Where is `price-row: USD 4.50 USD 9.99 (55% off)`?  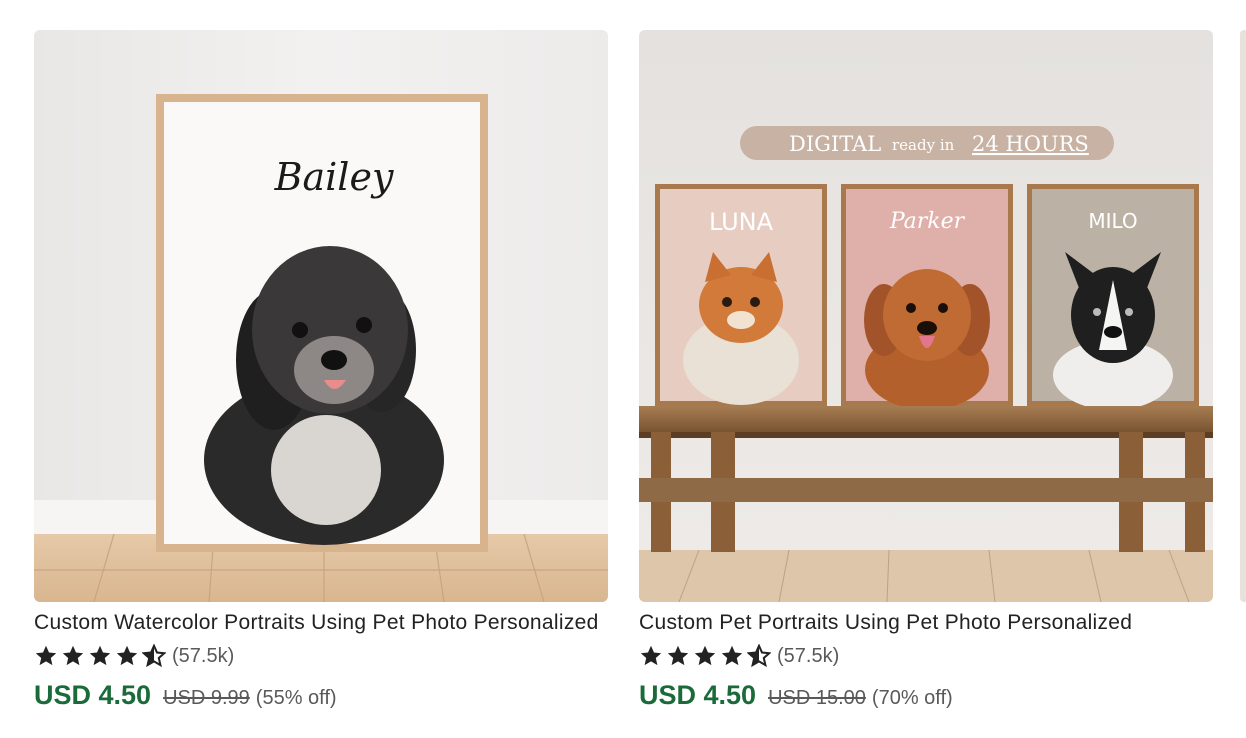 price-row: USD 4.50 USD 9.99 (55% off) is located at coordinates (321, 695).